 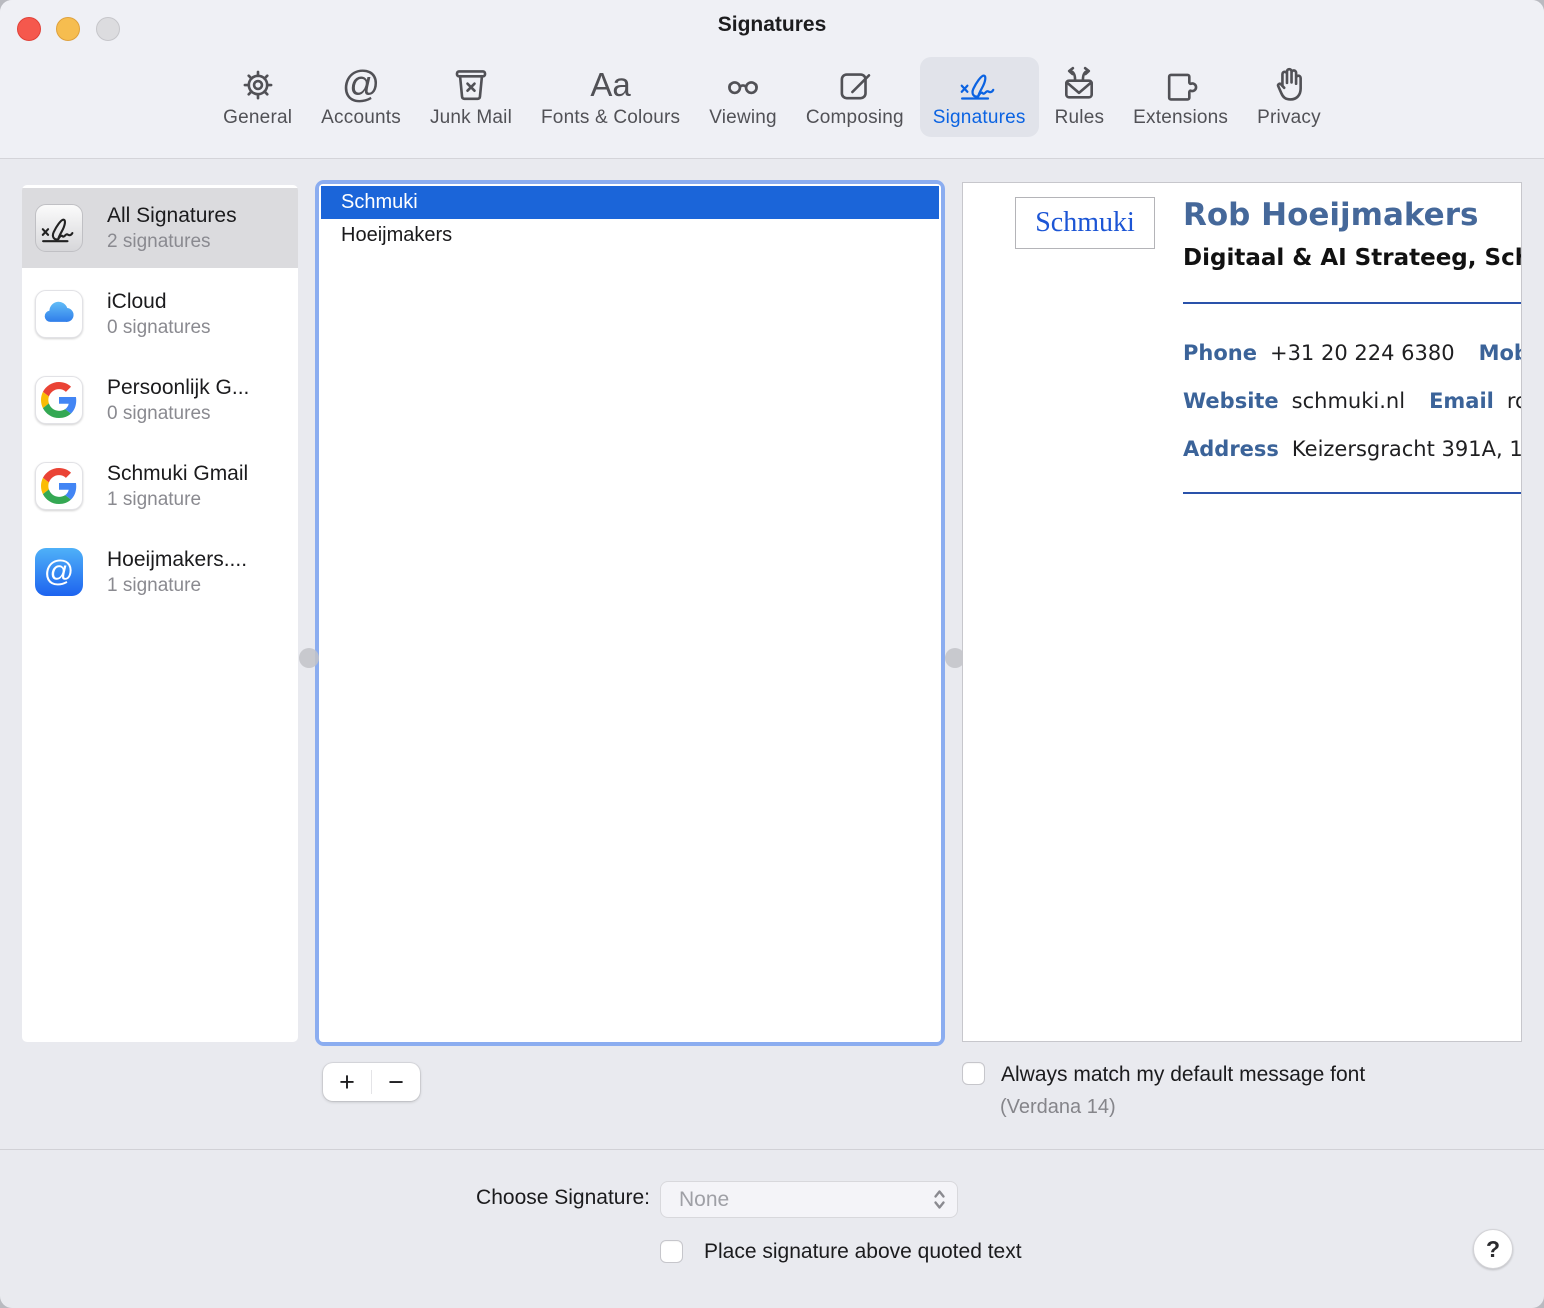 What do you see at coordinates (1352, 493) in the screenshot?
I see `preview-divider-bottom` at bounding box center [1352, 493].